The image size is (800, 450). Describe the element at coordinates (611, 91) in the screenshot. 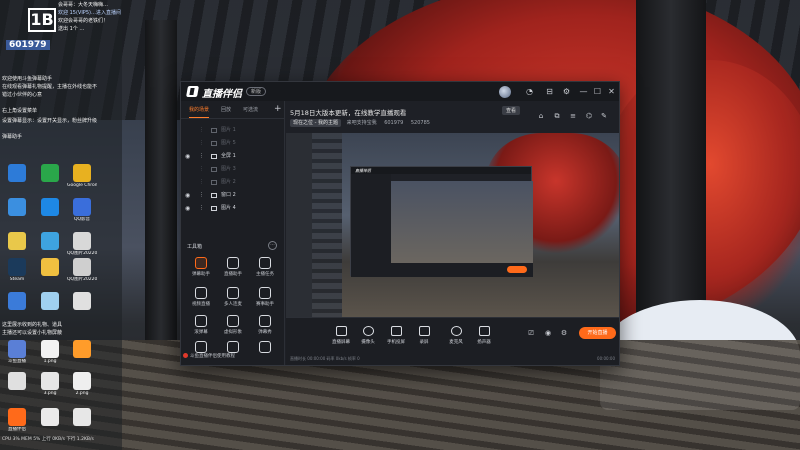

I see `close-icon: ✕` at that location.